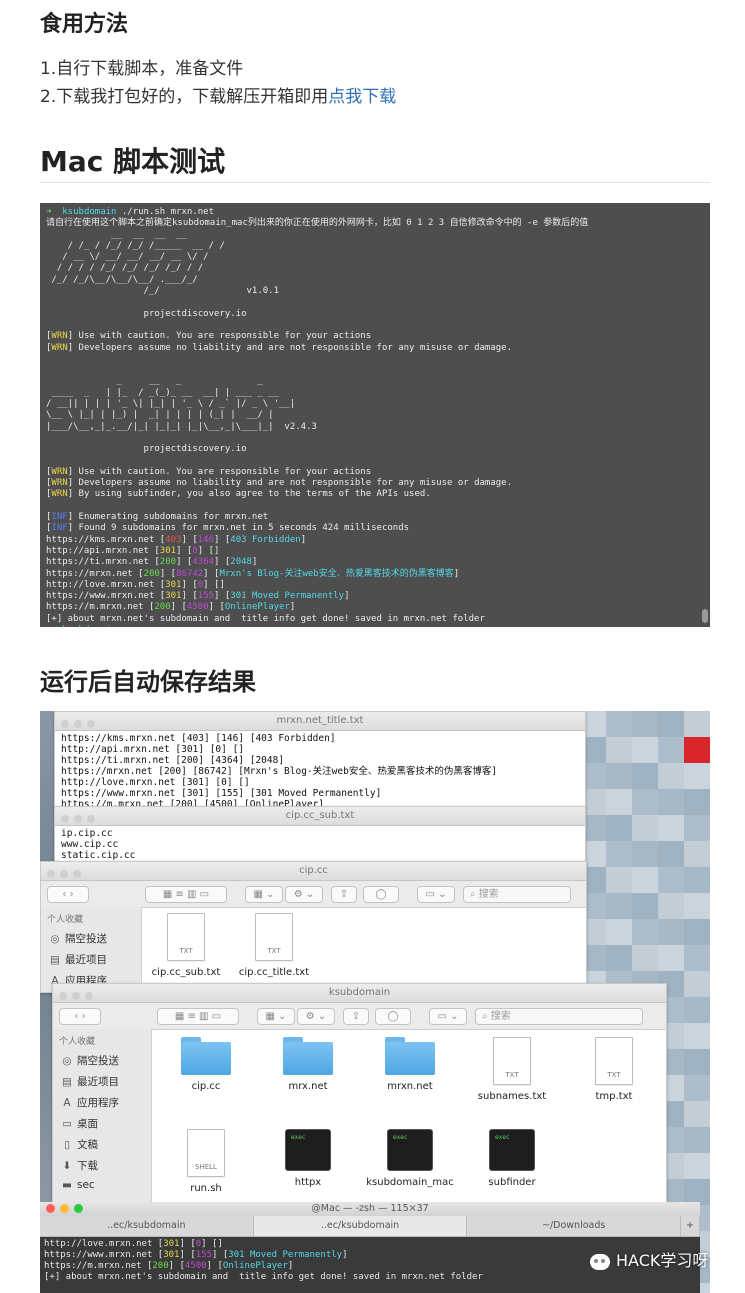 The width and height of the screenshot is (745, 1293). I want to click on file-grid: TXT cip.cc_sub.txt TXT cip.cc_title.txt, so click(363, 949).